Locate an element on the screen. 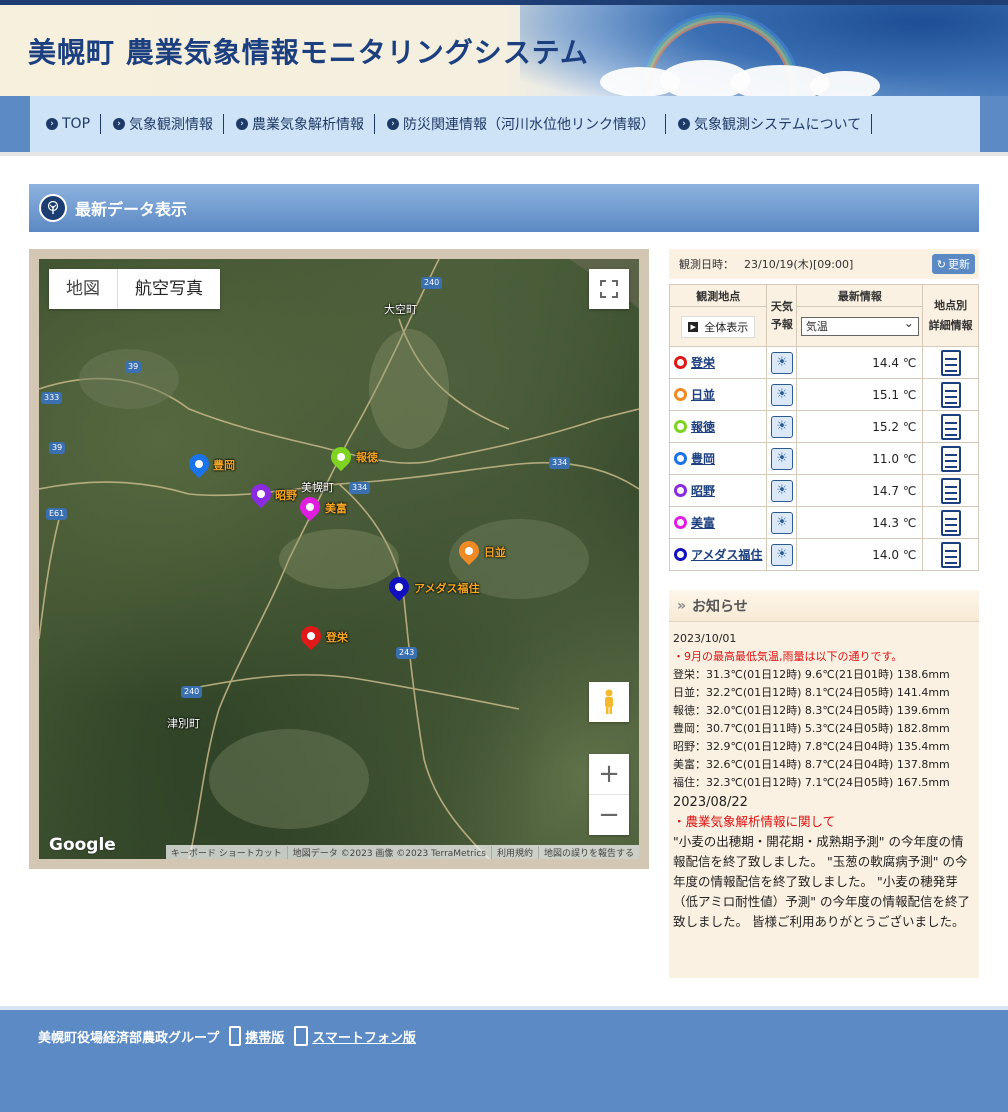  map-marker-bitomi is located at coordinates (310, 507).